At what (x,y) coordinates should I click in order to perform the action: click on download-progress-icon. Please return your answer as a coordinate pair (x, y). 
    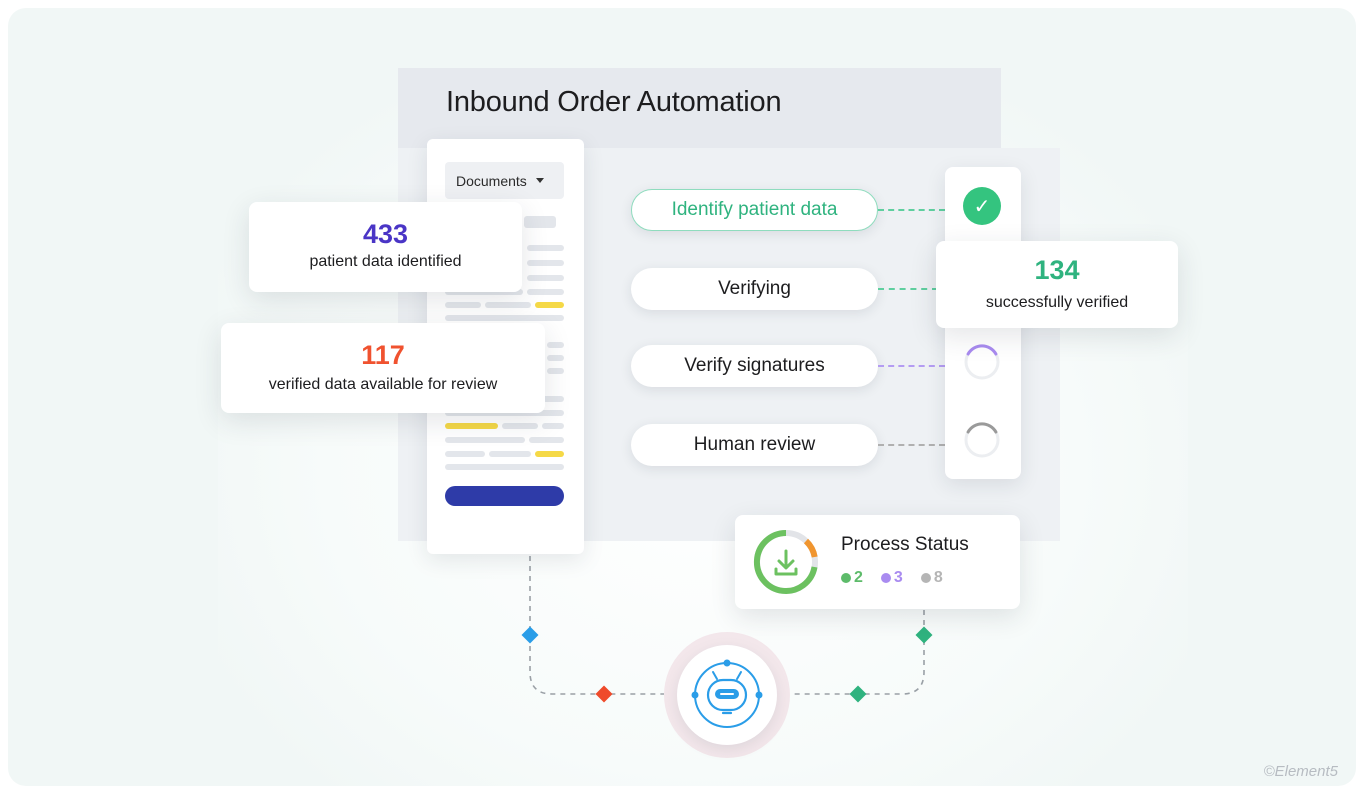
    Looking at the image, I should click on (785, 562).